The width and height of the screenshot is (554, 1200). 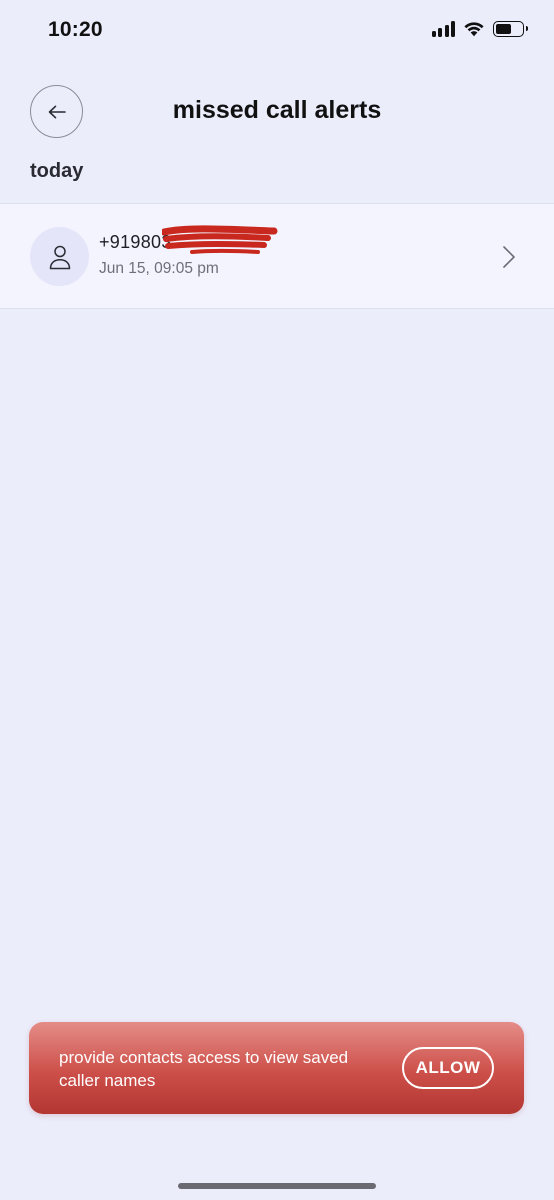 I want to click on caller-number: +919803, so click(x=135, y=242).